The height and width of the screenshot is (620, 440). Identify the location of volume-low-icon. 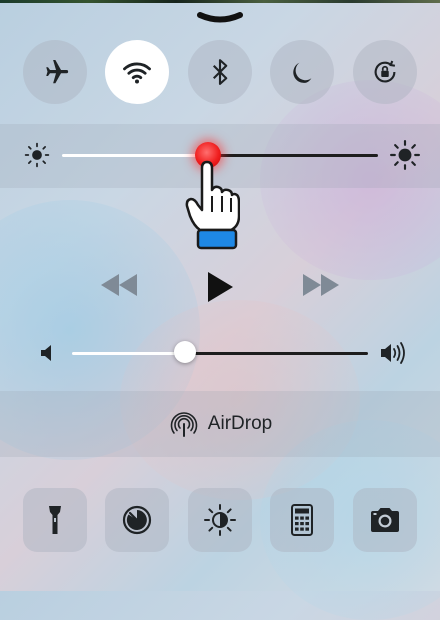
(46, 353).